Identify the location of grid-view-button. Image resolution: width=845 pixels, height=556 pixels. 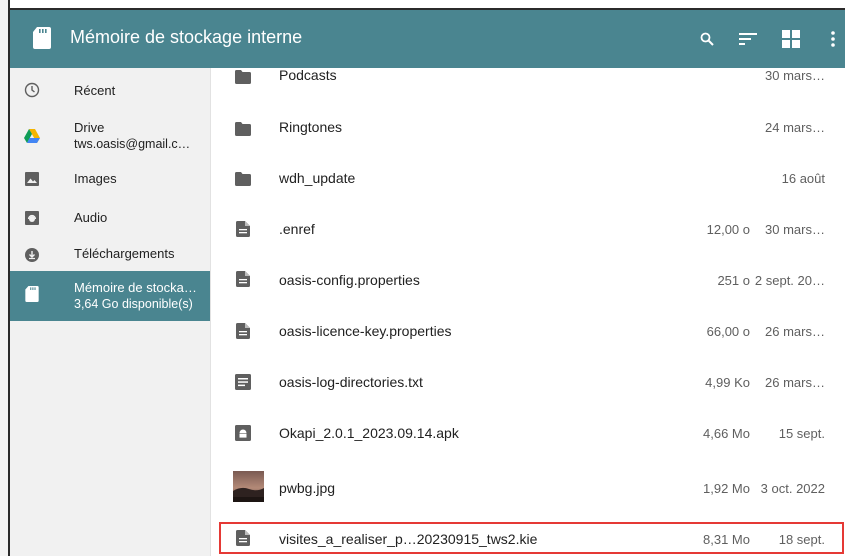
(791, 39).